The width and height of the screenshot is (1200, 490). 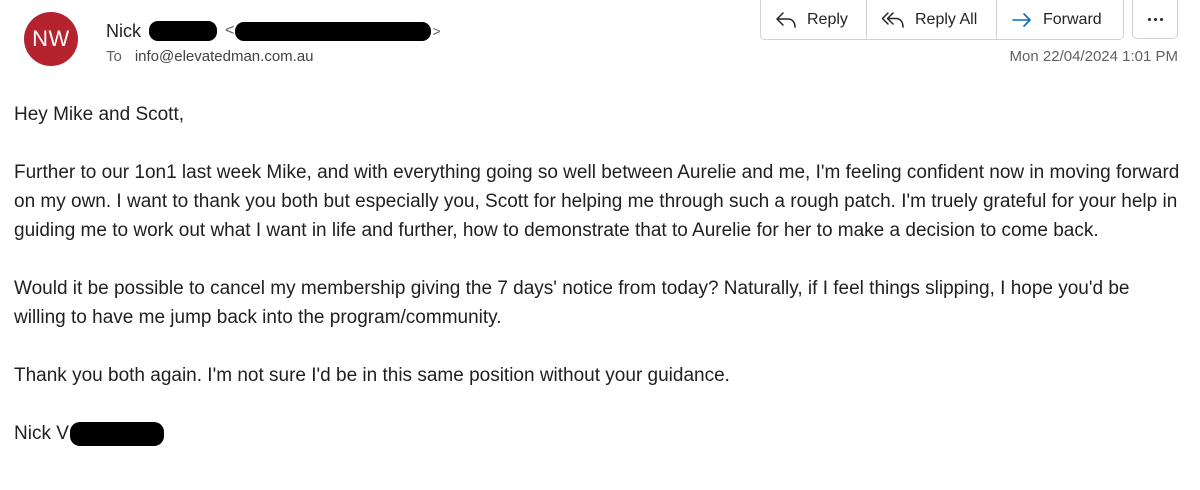 What do you see at coordinates (1072, 19) in the screenshot?
I see `forward-label: Forward` at bounding box center [1072, 19].